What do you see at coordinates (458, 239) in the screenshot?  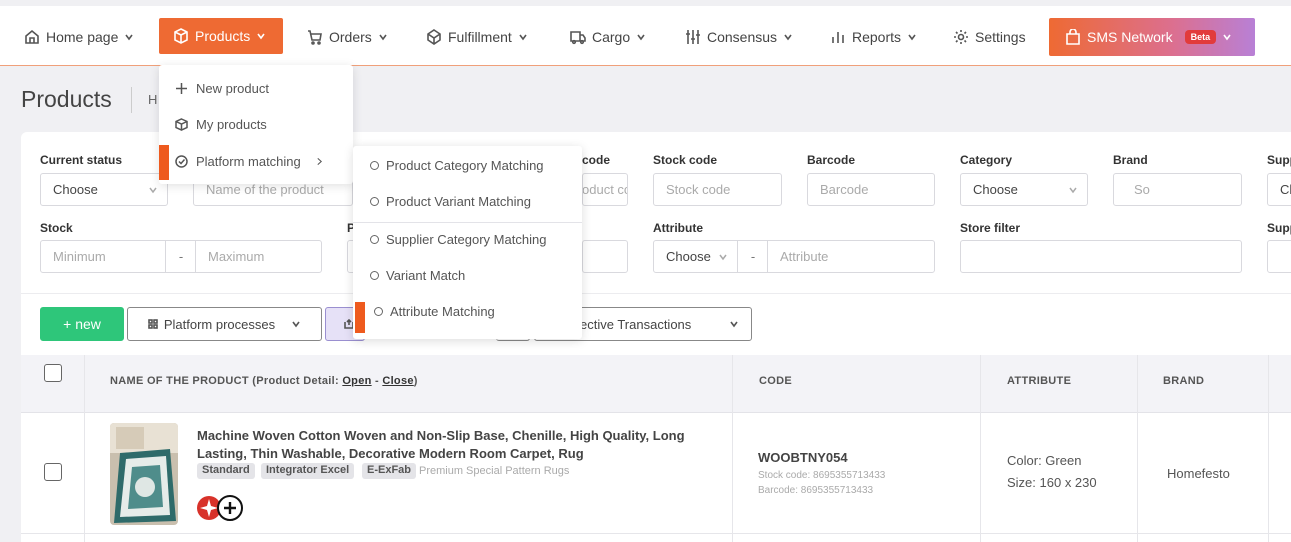 I see `submenu-supplier-category-matching: Supplier Category Matching` at bounding box center [458, 239].